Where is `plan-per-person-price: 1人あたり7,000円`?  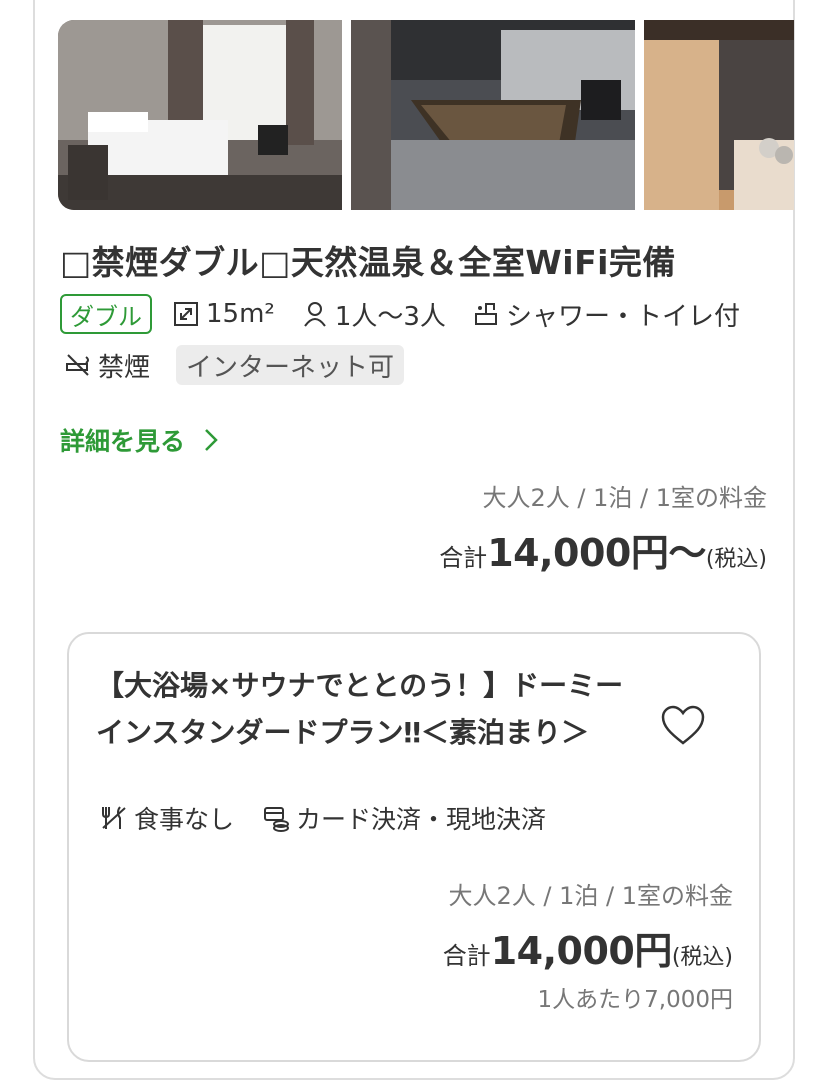 plan-per-person-price: 1人あたり7,000円 is located at coordinates (635, 1000).